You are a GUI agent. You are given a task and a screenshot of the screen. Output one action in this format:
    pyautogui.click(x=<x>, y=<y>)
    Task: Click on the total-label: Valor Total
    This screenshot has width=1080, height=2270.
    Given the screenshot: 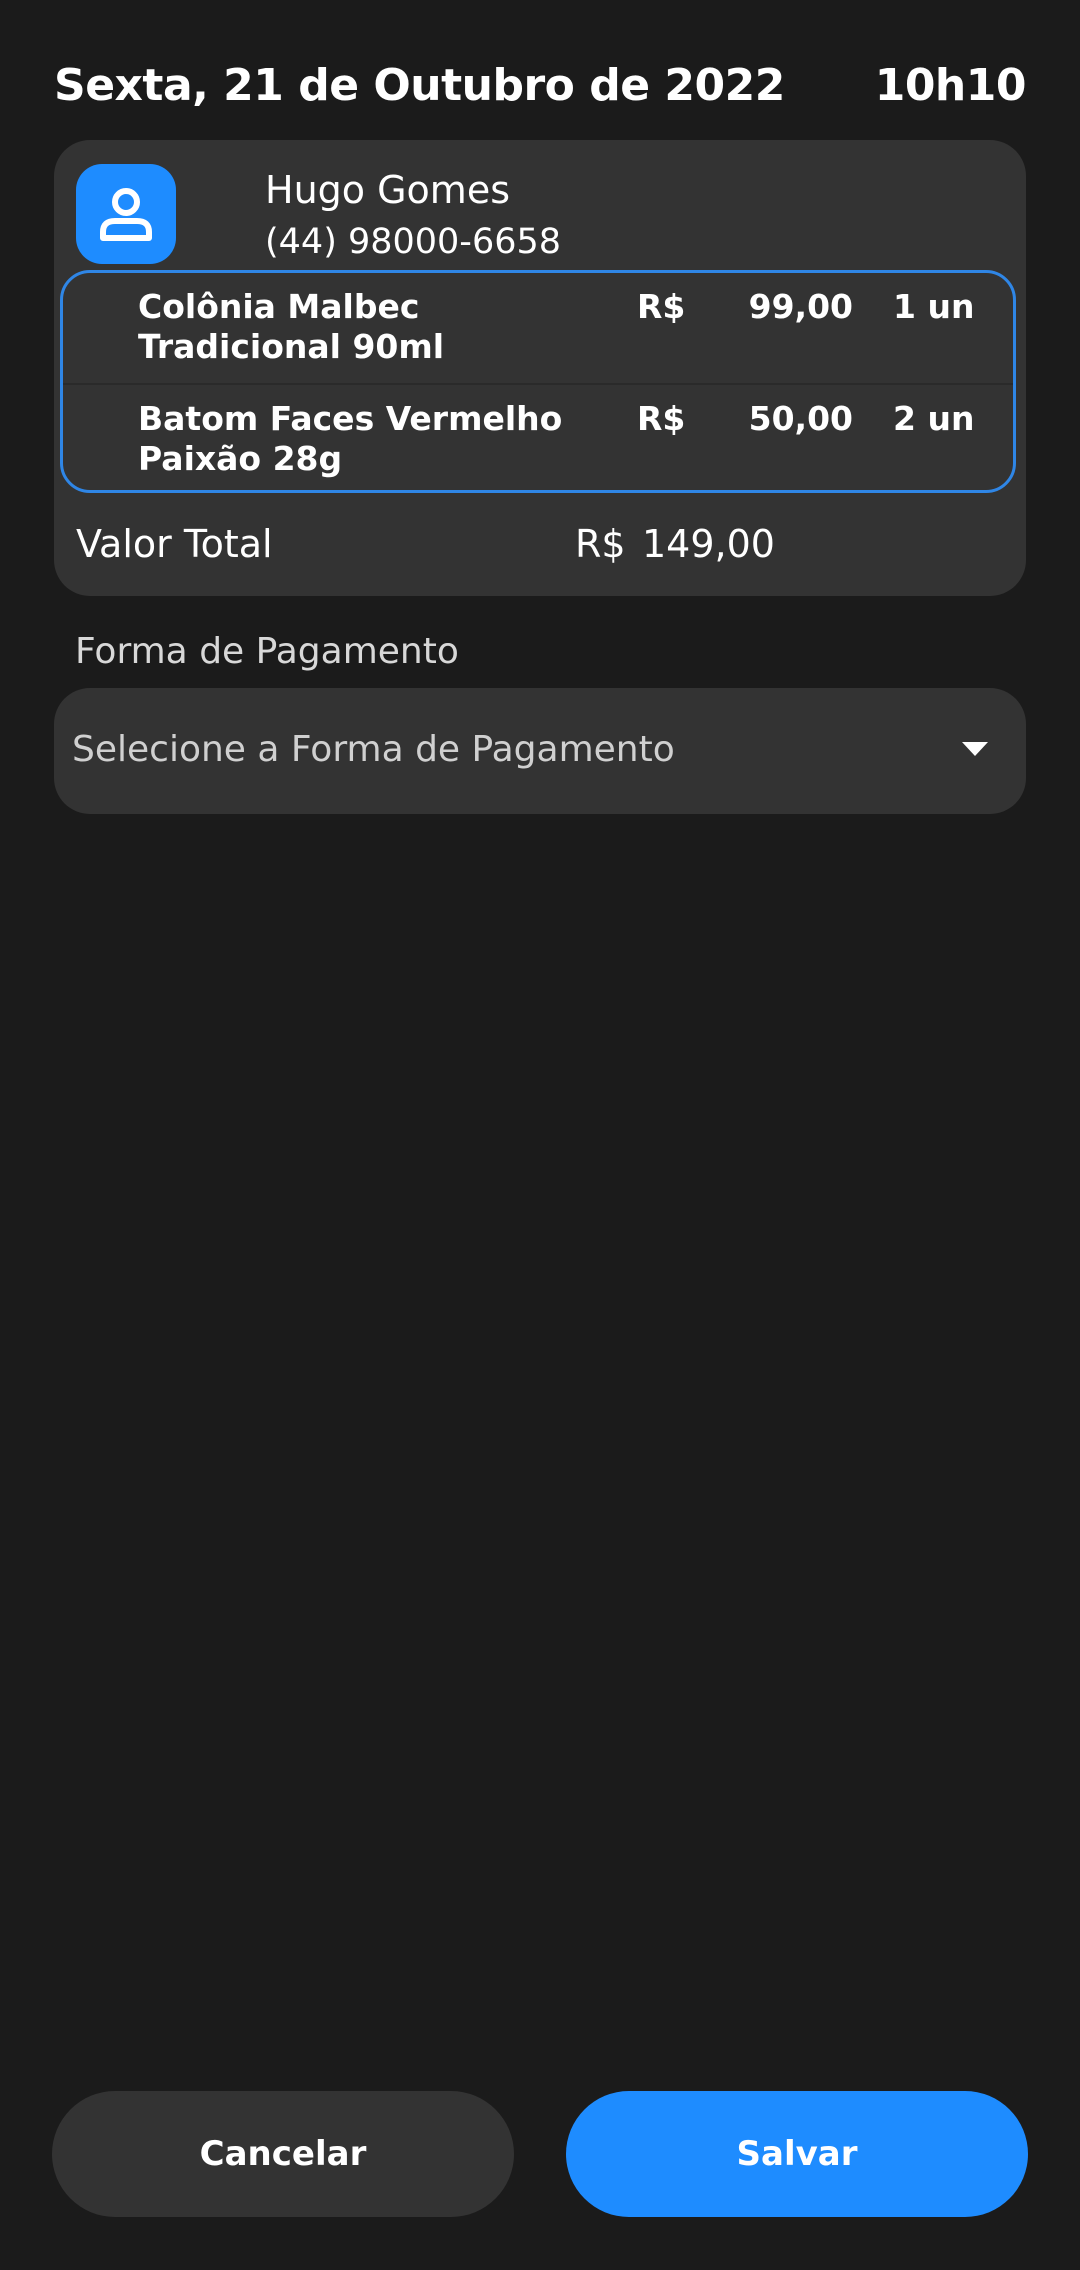 What is the action you would take?
    pyautogui.click(x=174, y=544)
    